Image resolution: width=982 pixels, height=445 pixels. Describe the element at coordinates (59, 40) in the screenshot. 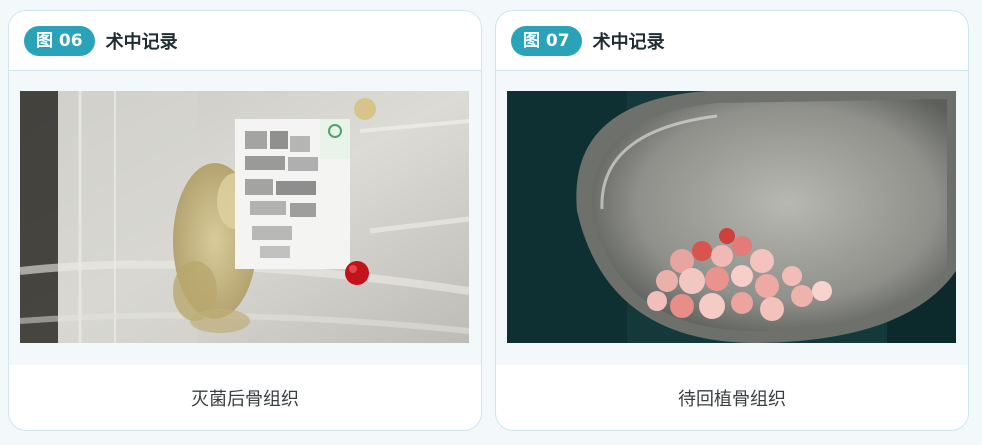

I see `figure-number-badge: 图 06` at that location.